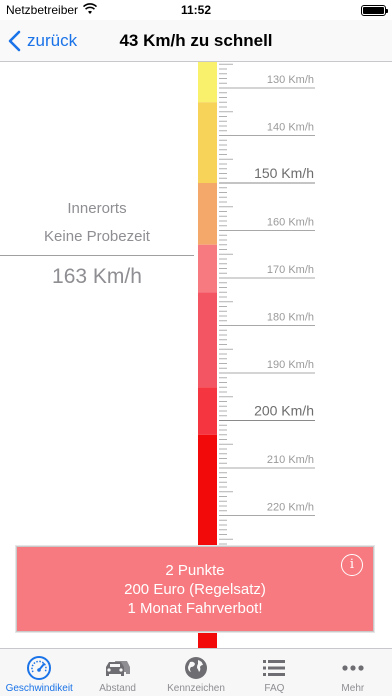  Describe the element at coordinates (290, 460) in the screenshot. I see `scale-label: 210 Km/h` at that location.